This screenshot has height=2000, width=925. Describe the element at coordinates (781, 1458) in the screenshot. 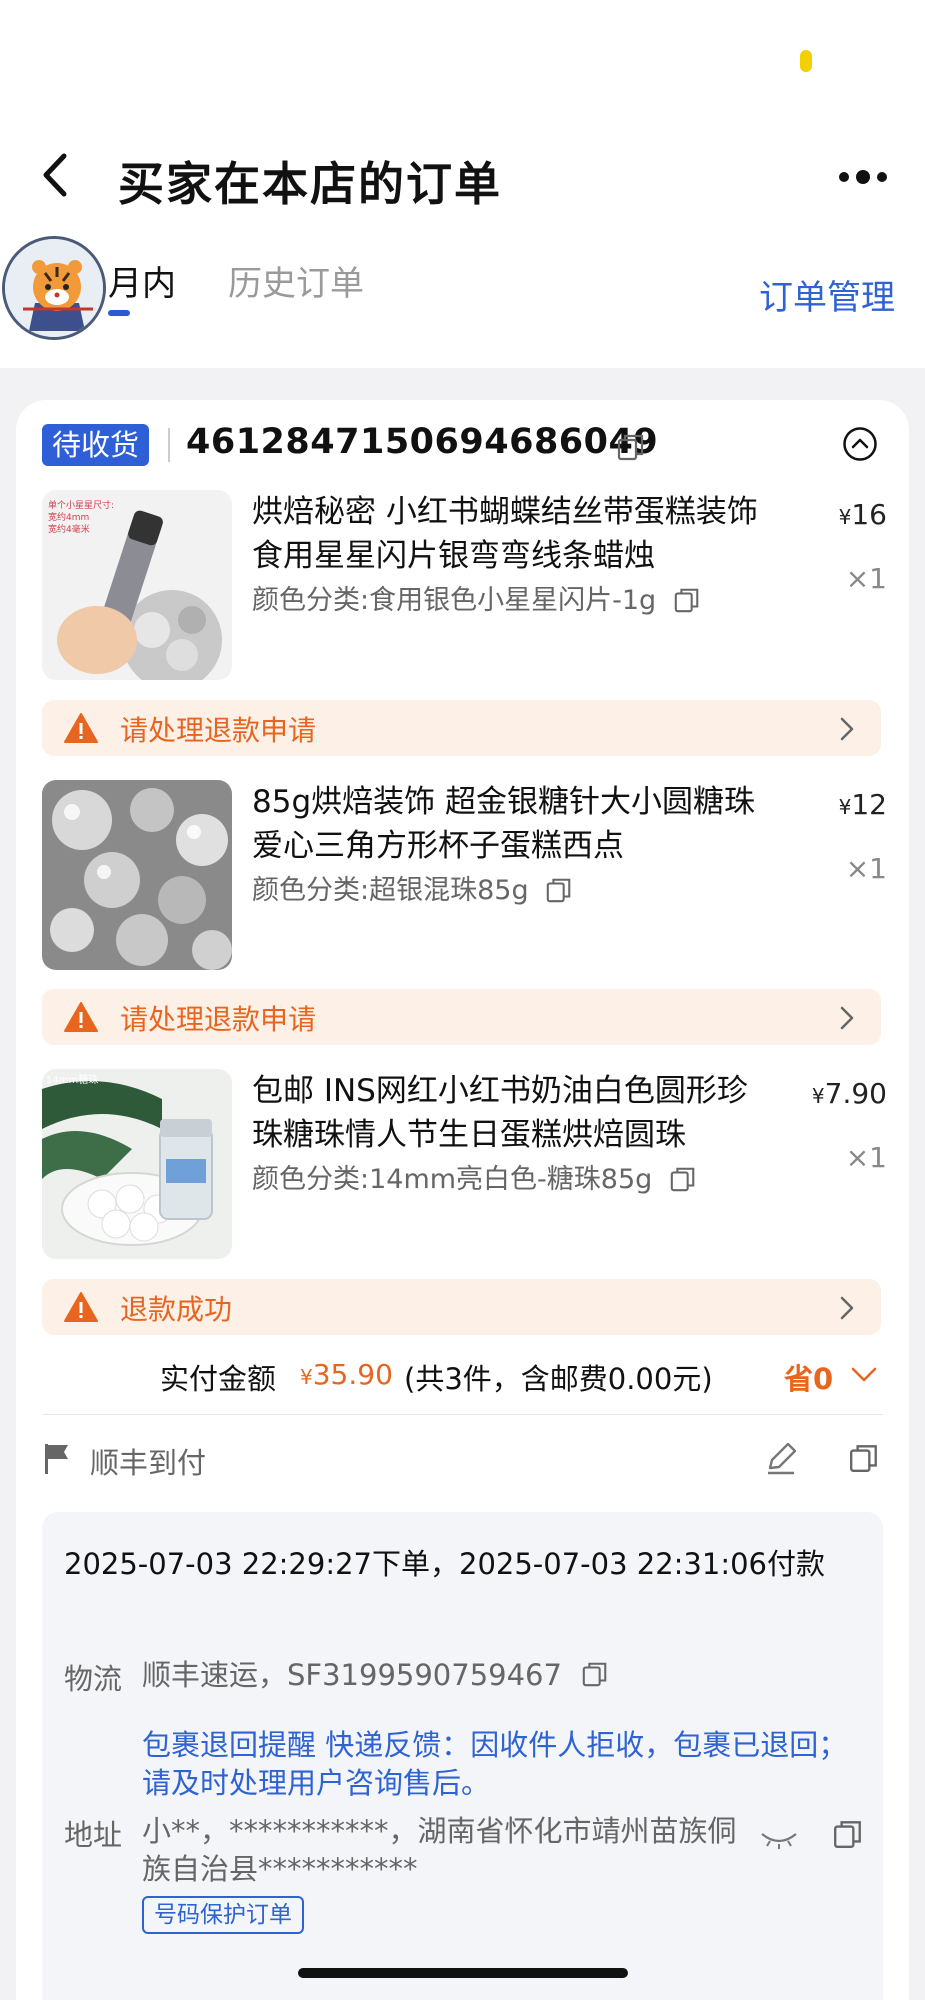

I see `edit-icon` at that location.